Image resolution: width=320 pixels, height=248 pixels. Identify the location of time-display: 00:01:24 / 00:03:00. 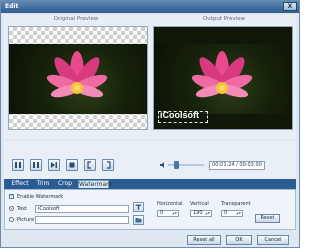
(237, 165).